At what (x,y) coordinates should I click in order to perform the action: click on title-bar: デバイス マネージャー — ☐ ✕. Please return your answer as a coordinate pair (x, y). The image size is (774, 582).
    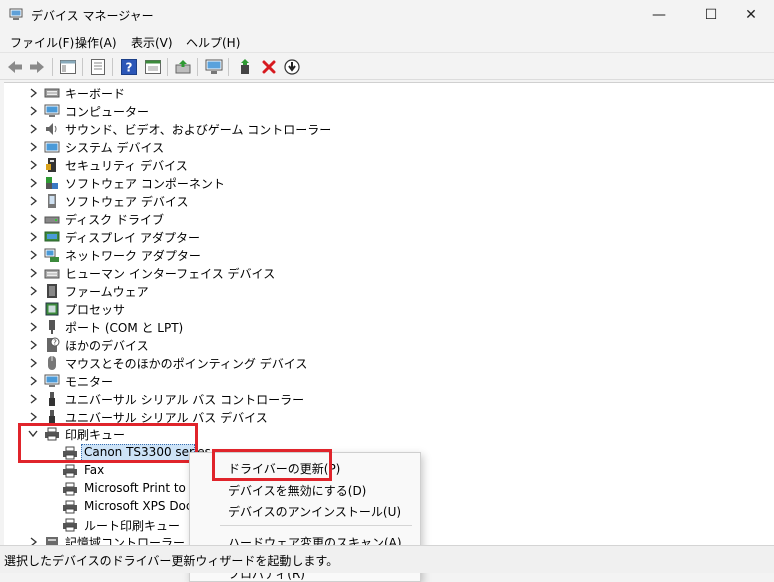
    Looking at the image, I should click on (387, 15).